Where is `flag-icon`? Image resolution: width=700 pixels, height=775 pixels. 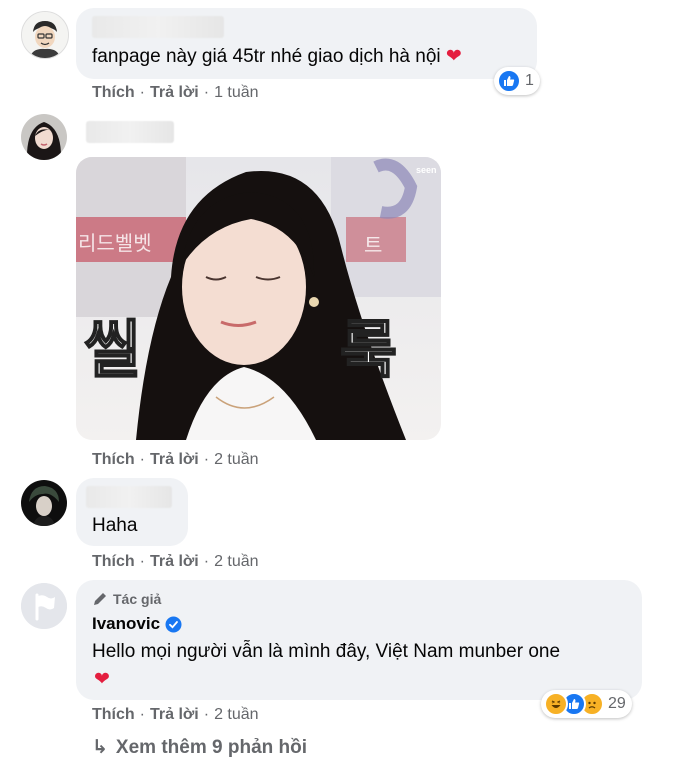
flag-icon is located at coordinates (44, 606).